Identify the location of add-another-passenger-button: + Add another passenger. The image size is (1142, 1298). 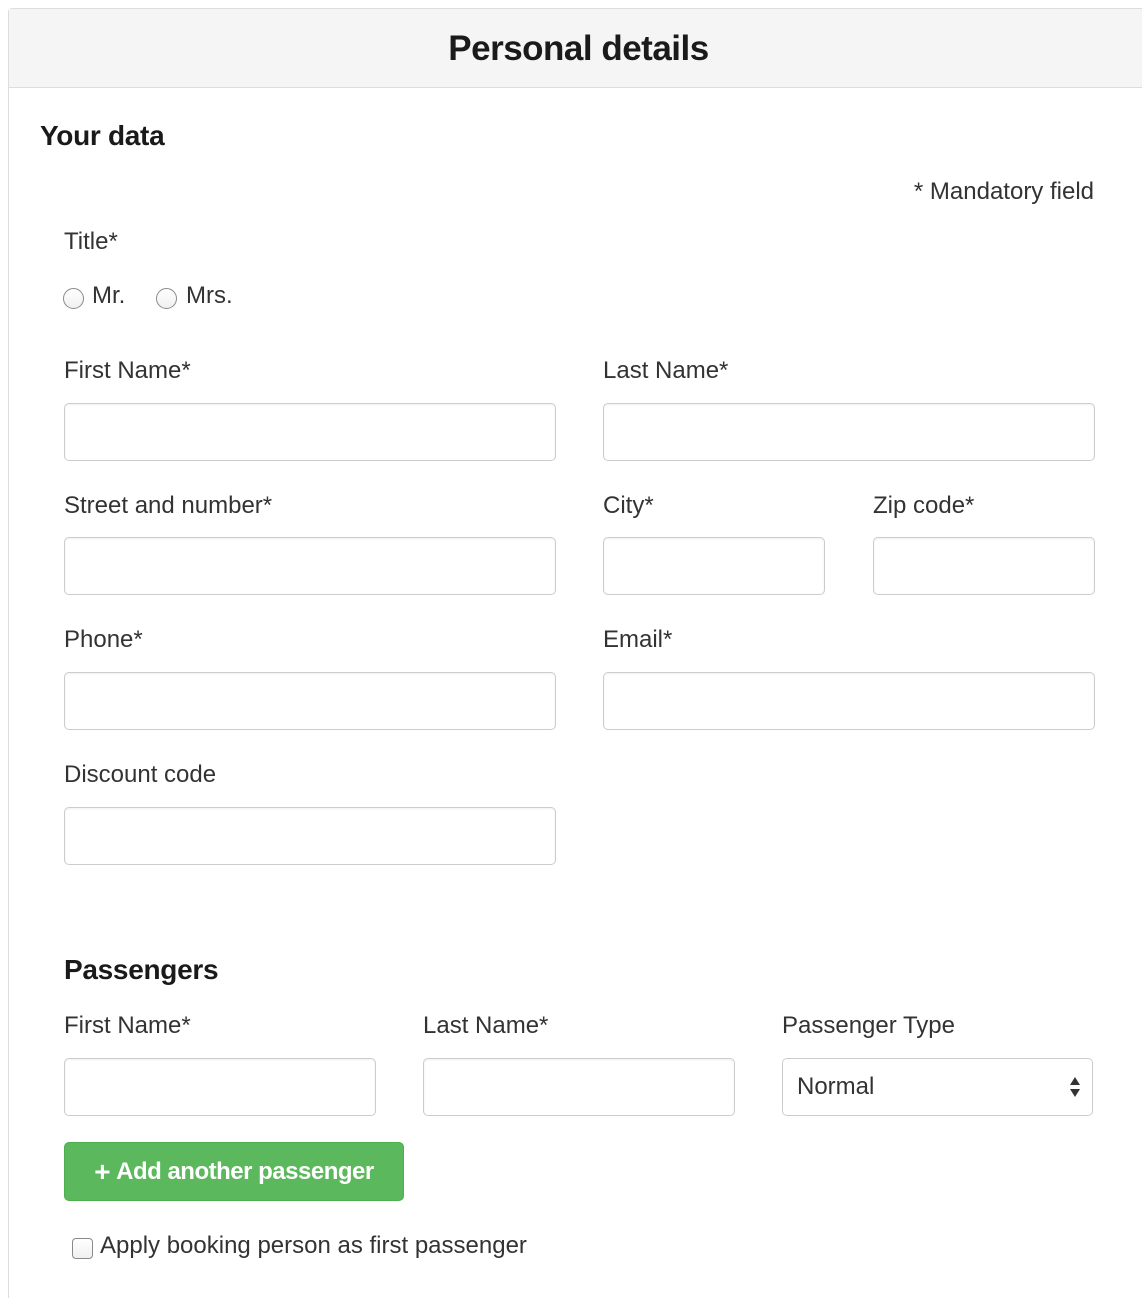
(234, 1171).